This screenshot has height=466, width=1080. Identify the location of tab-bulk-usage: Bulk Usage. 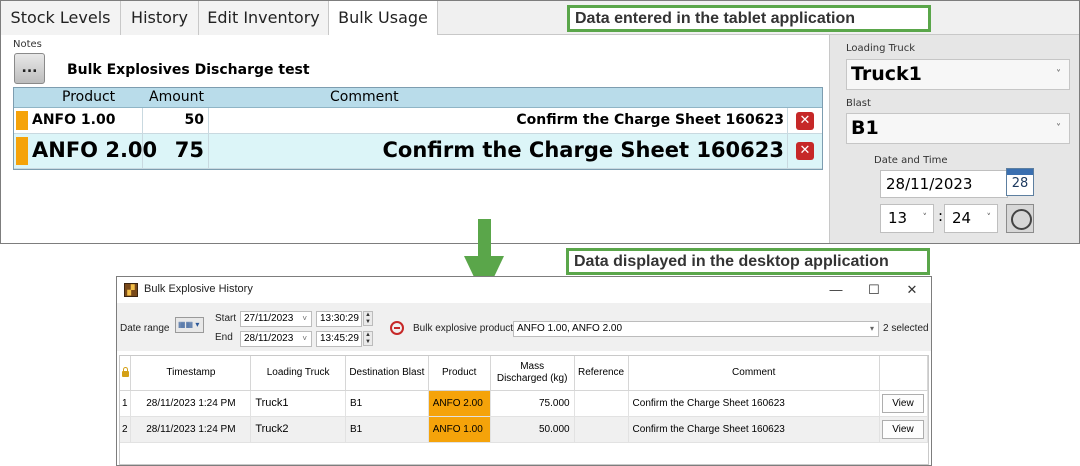
(383, 18).